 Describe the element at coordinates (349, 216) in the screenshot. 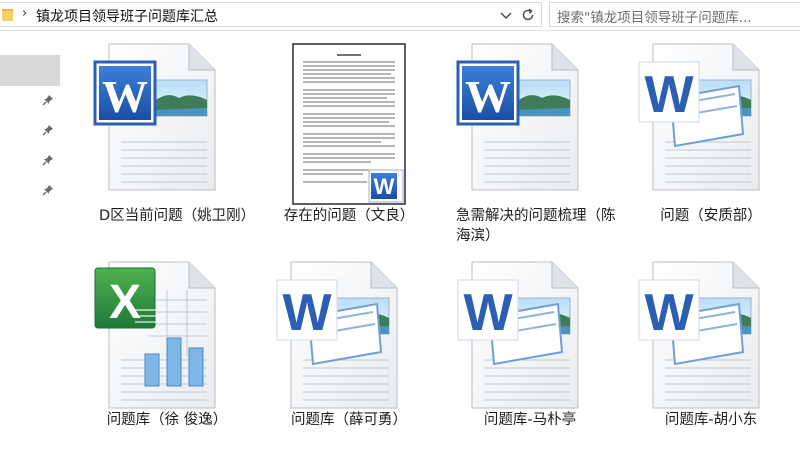

I see `file-name-label: 存在的问题（文良）` at that location.